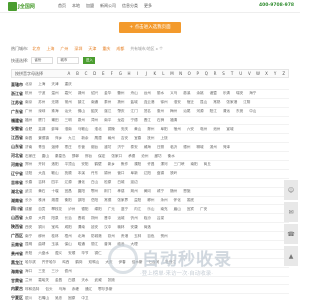 The height and width of the screenshot is (300, 320). I want to click on province-label: 山东省, so click(18, 147).